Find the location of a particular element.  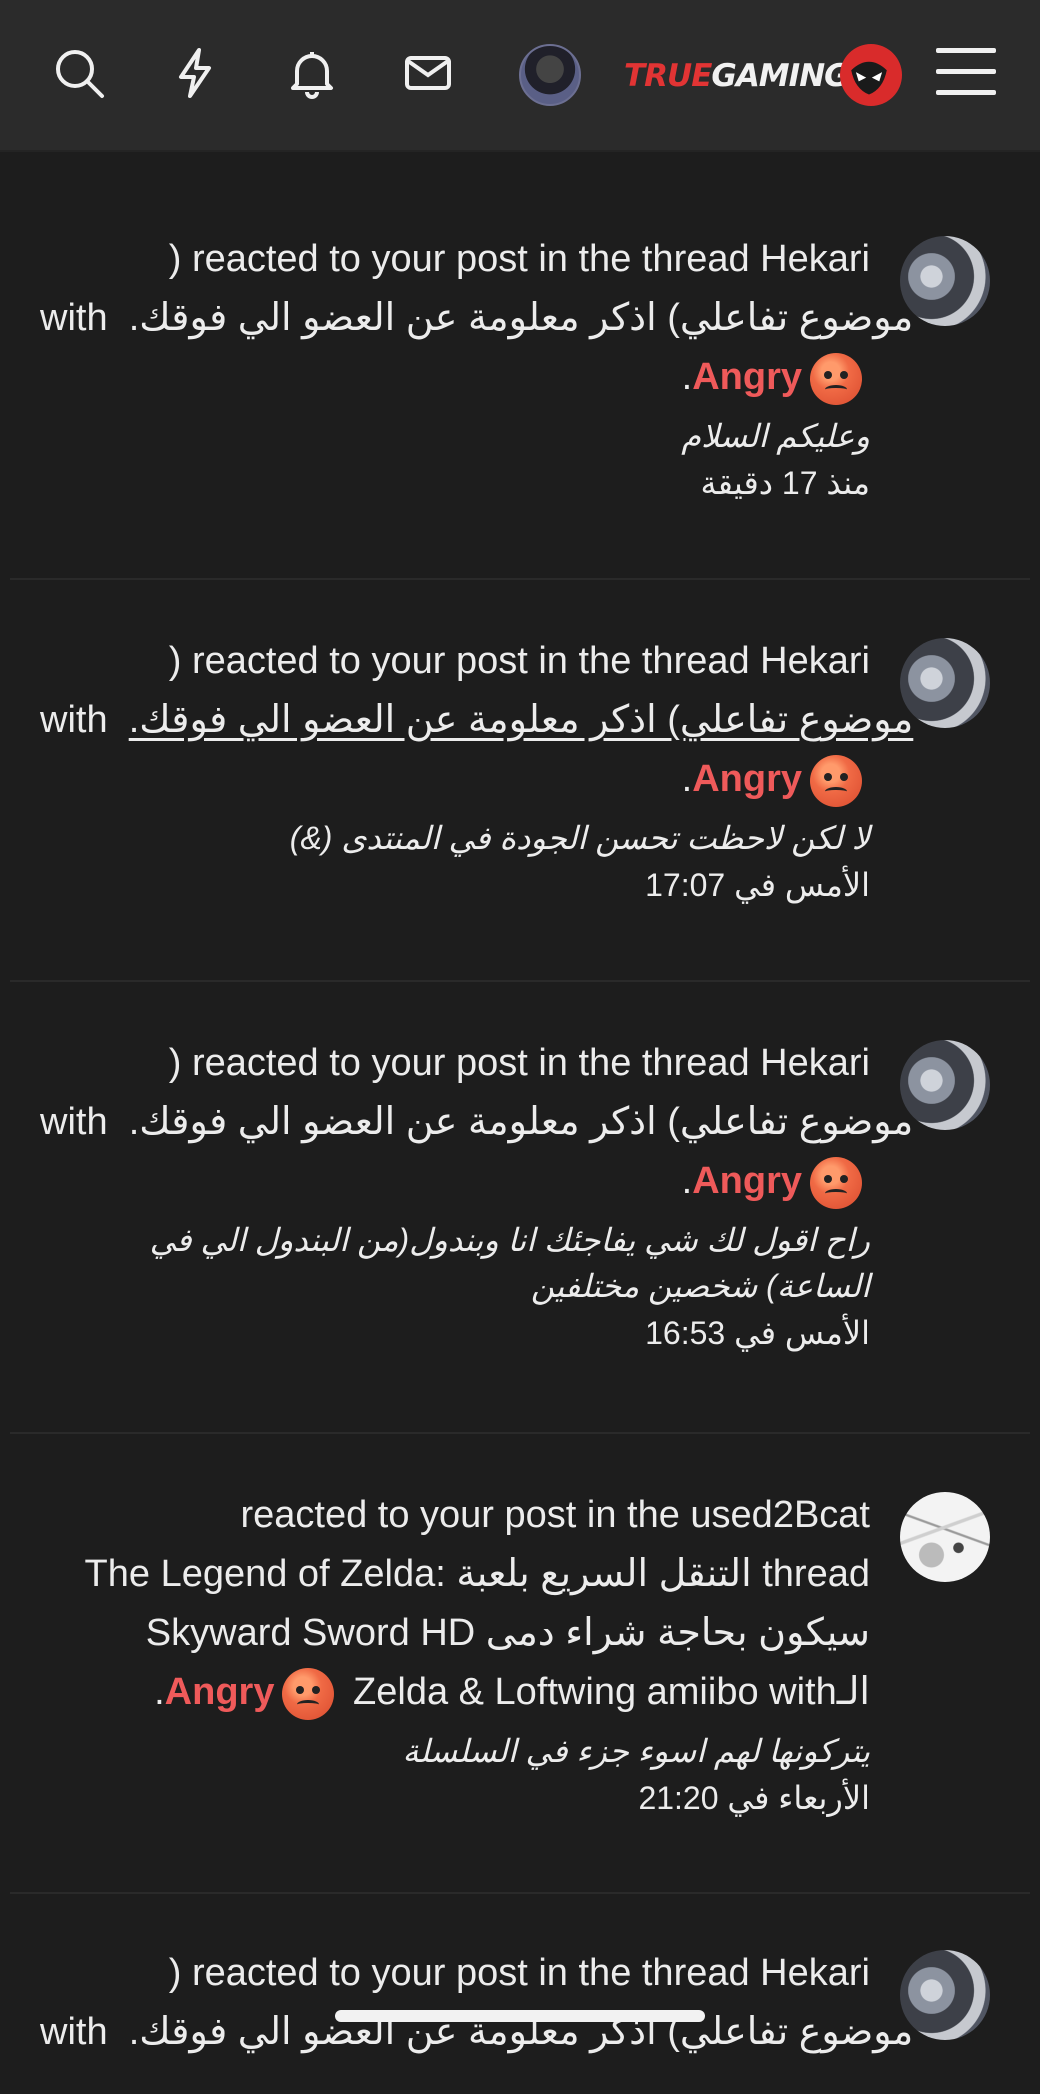

reaction-line: .Angry Zelda & Loftwing amiibo withالـ is located at coordinates (455, 1692).